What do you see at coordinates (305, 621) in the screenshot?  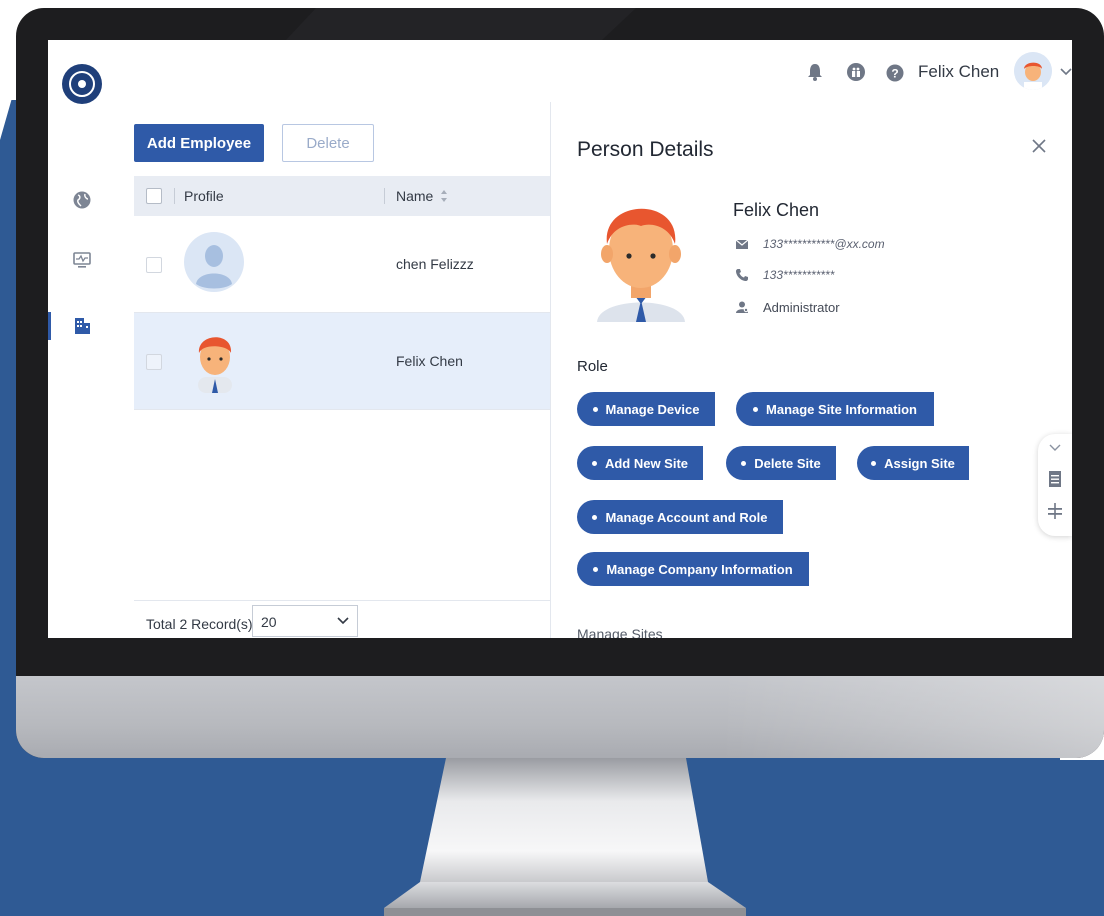 I see `page-size-select: 20` at bounding box center [305, 621].